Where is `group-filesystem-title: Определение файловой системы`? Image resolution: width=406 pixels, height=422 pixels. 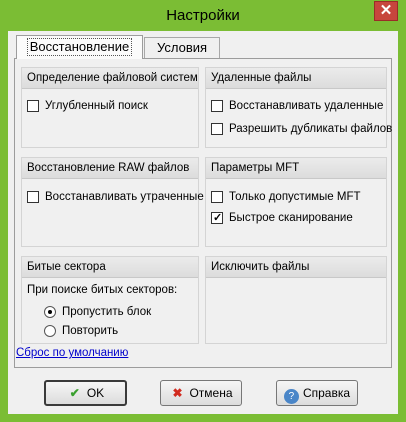 group-filesystem-title: Определение файловой системы is located at coordinates (110, 78).